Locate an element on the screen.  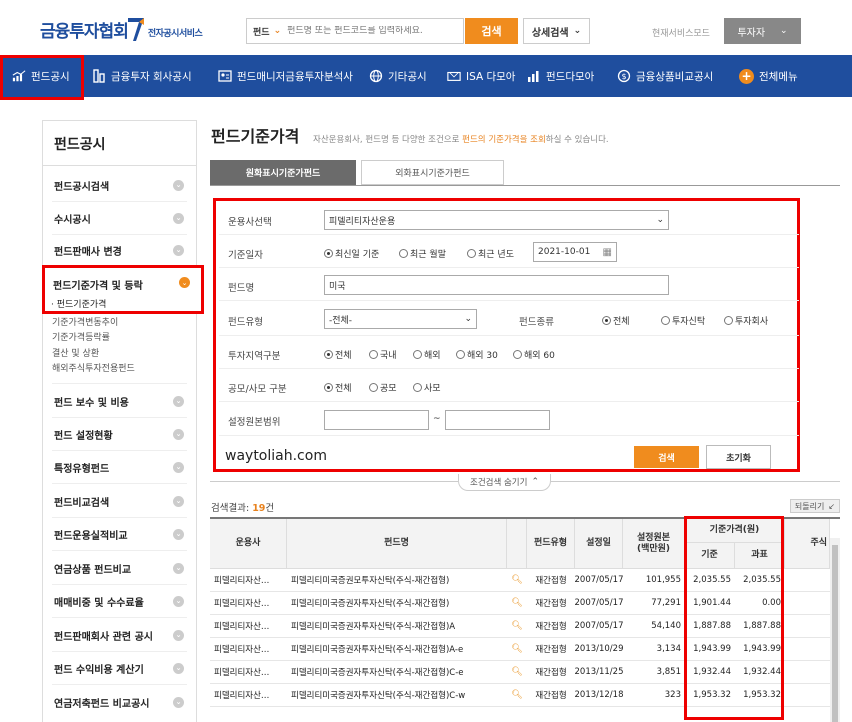
sidebar-item-special-type: 특정유형펀드 ⌄ is located at coordinates (119, 467).